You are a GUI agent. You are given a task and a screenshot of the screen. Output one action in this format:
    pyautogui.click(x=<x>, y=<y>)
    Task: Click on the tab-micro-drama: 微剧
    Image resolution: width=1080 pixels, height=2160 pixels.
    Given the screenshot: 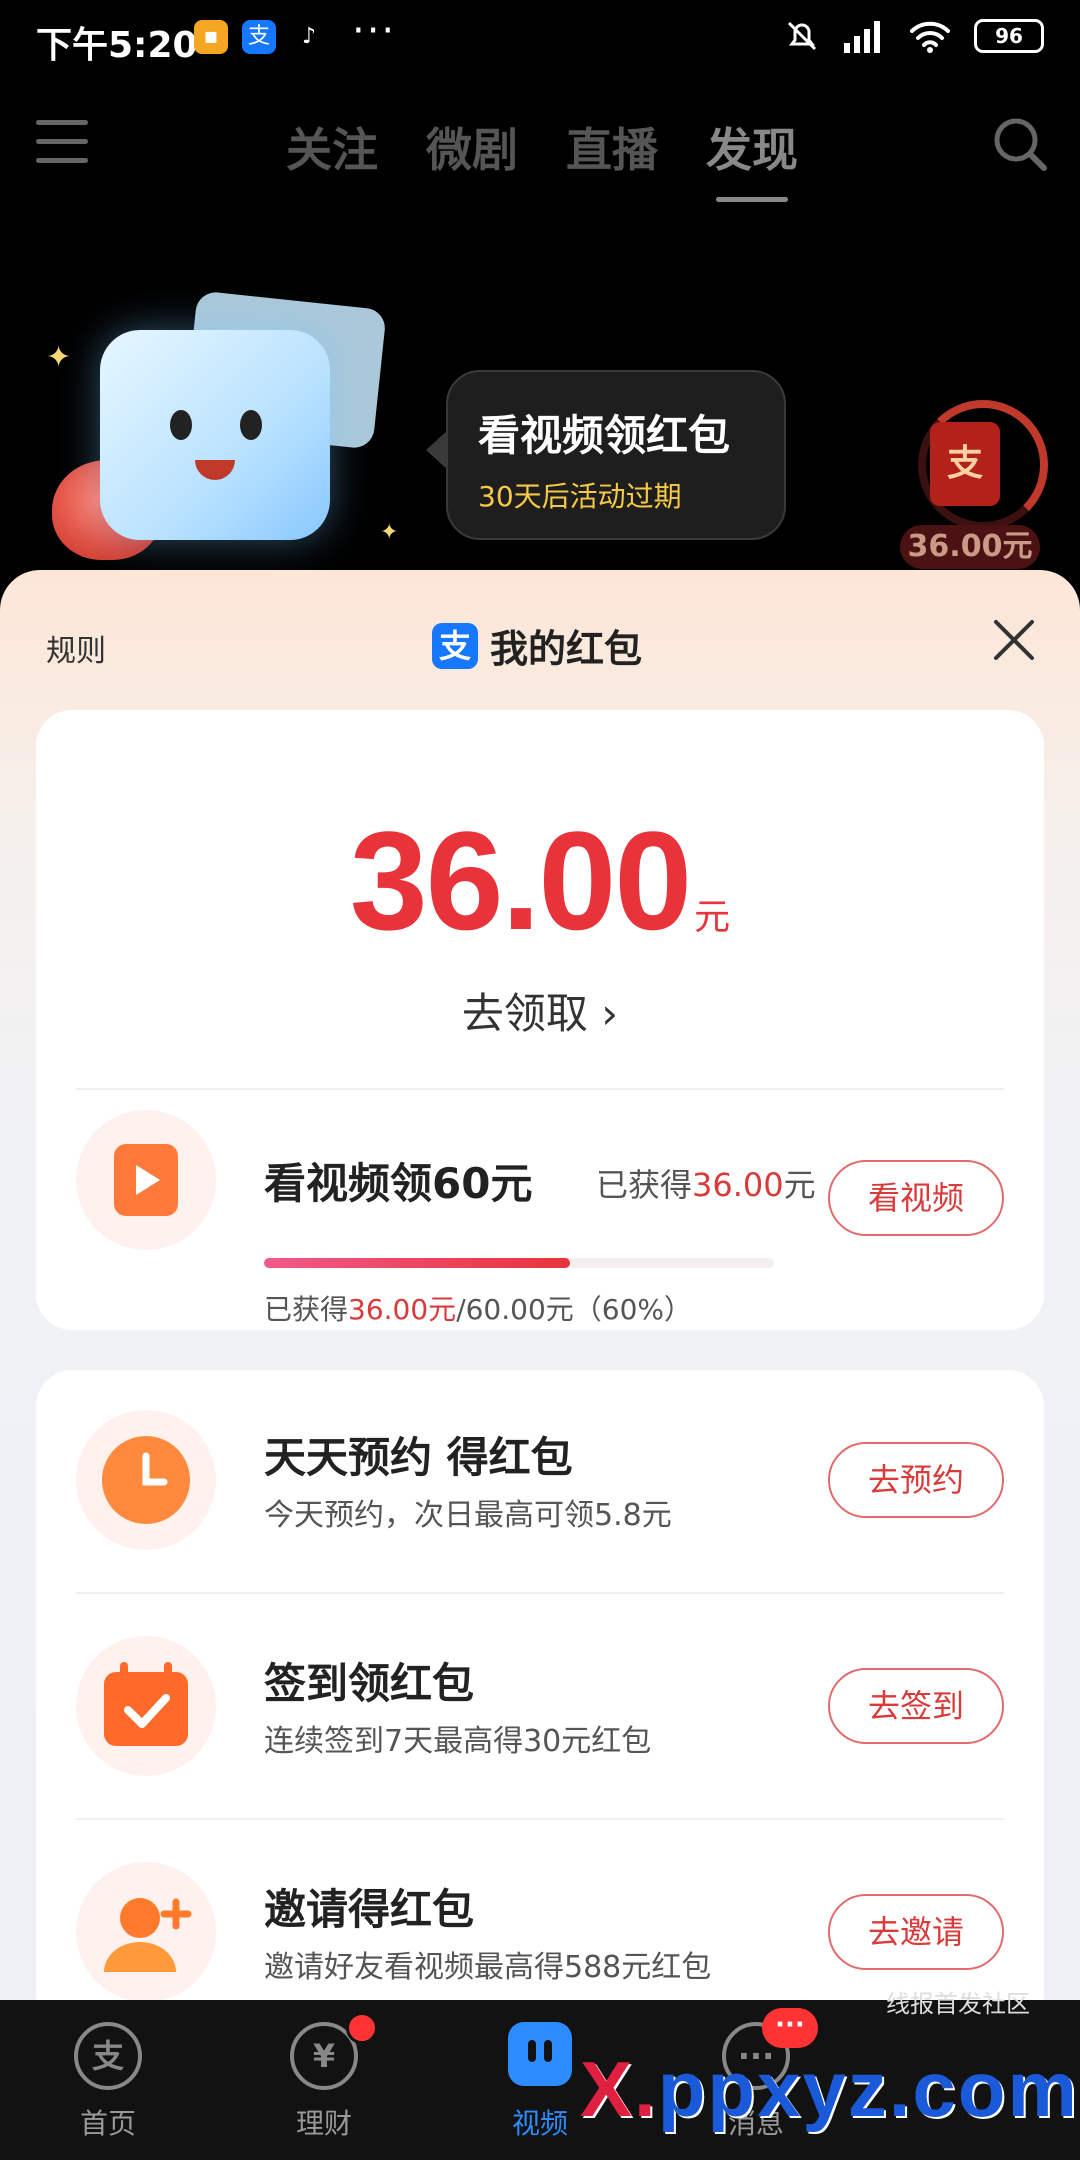 What is the action you would take?
    pyautogui.click(x=472, y=147)
    